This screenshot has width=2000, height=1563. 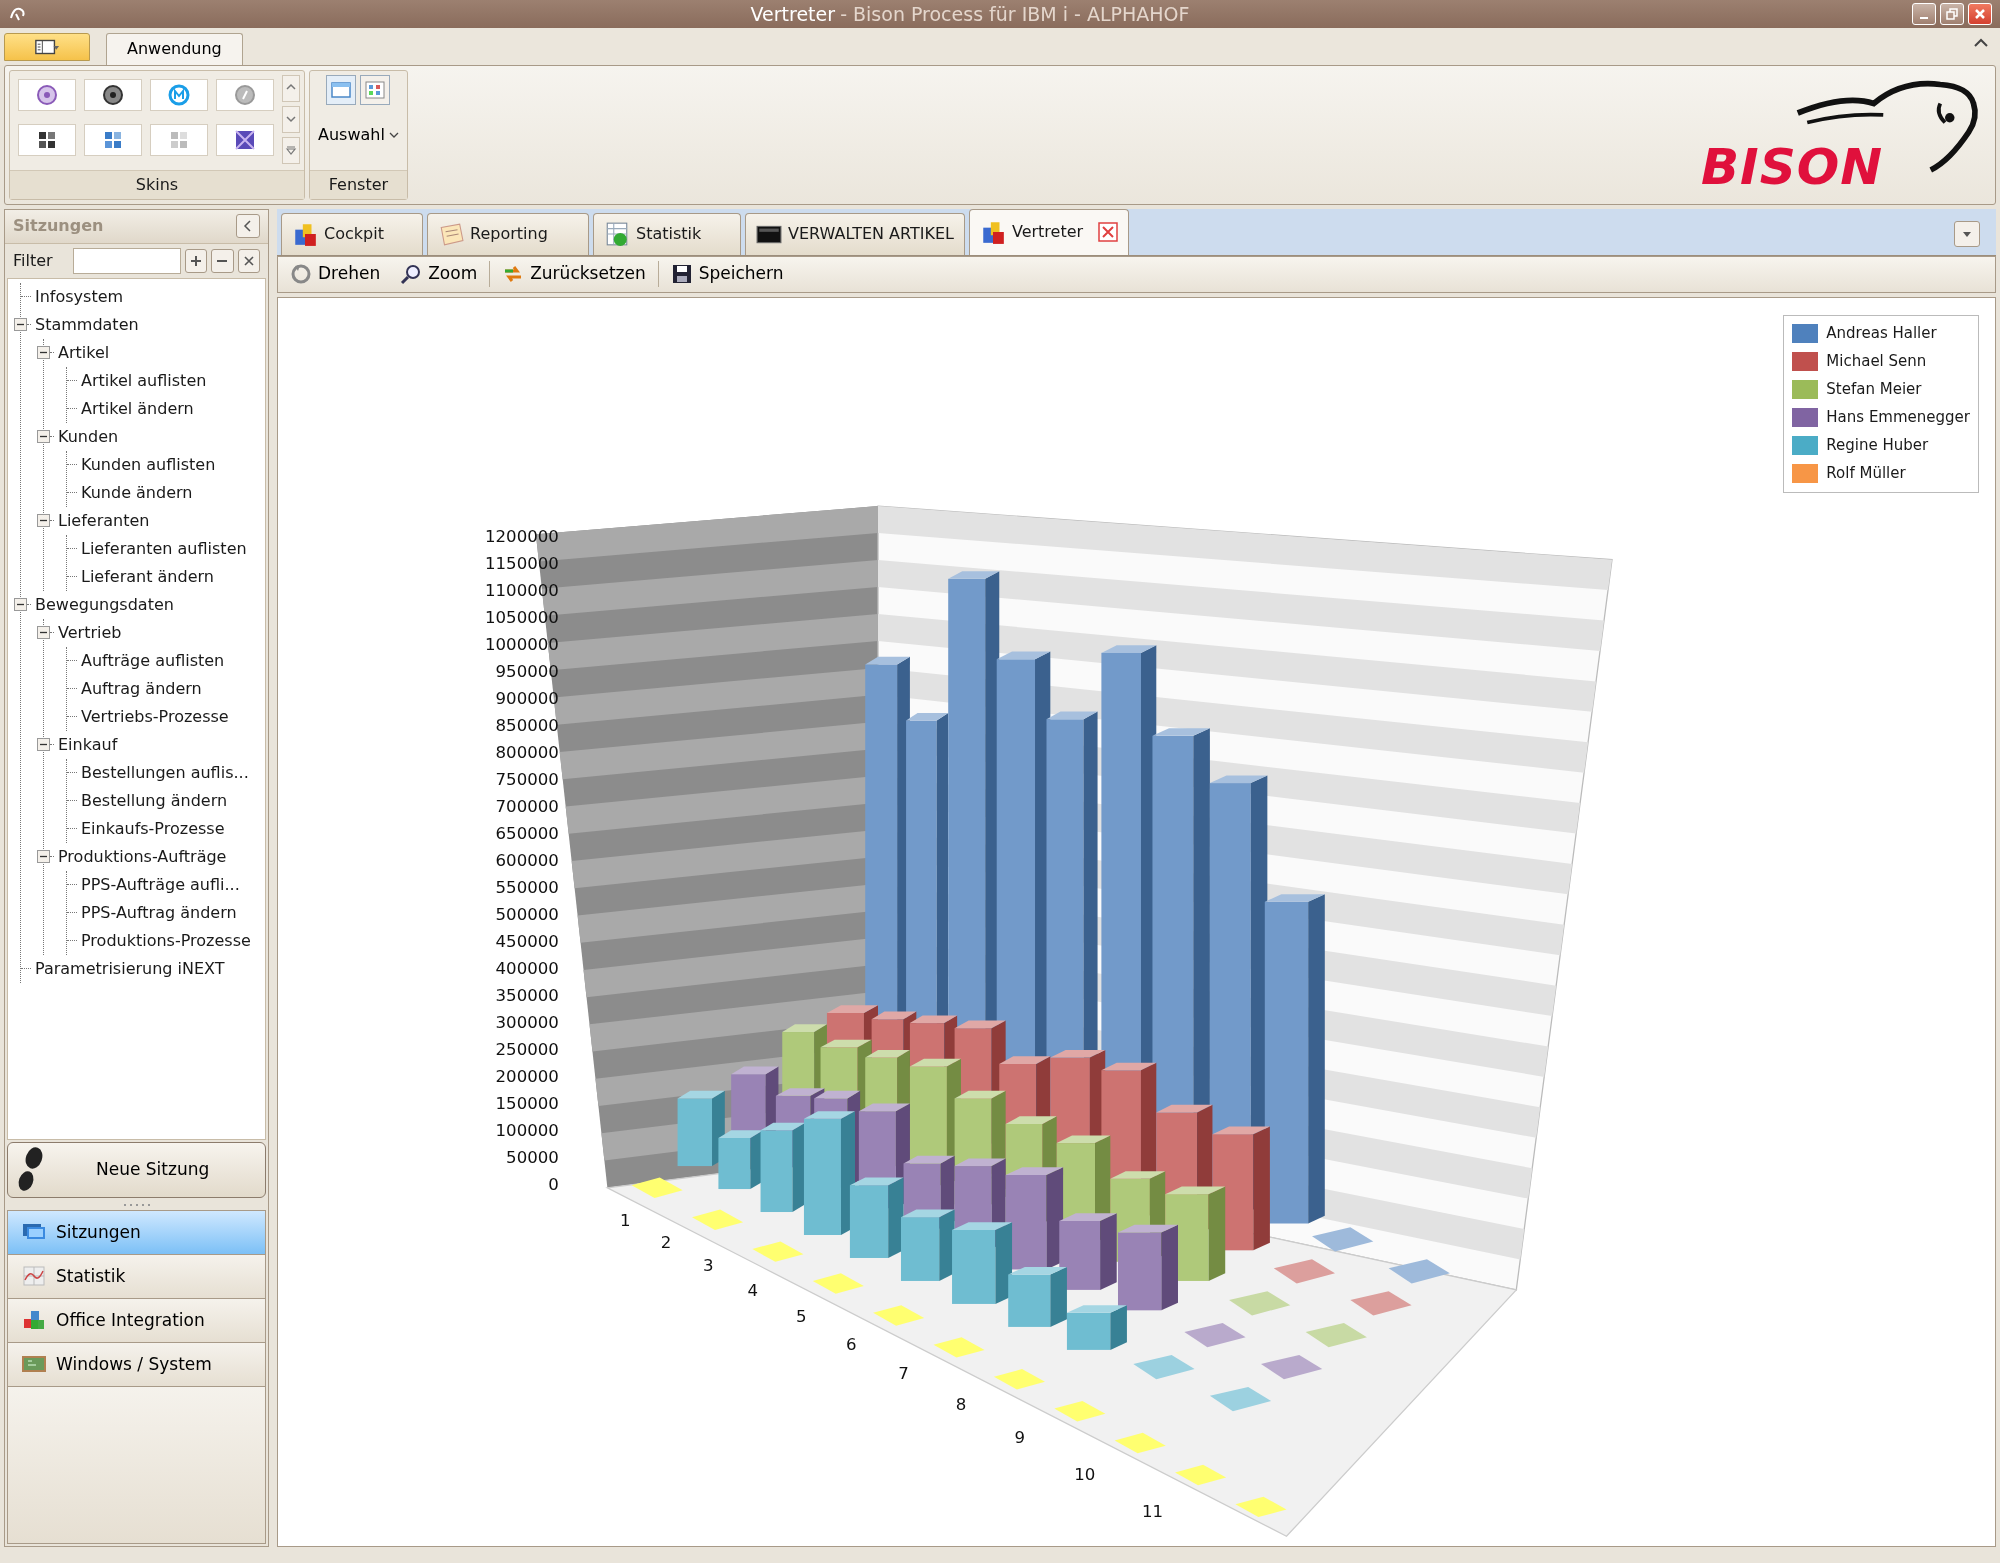 What do you see at coordinates (1048, 231) in the screenshot?
I see `document-tab: Vertreter` at bounding box center [1048, 231].